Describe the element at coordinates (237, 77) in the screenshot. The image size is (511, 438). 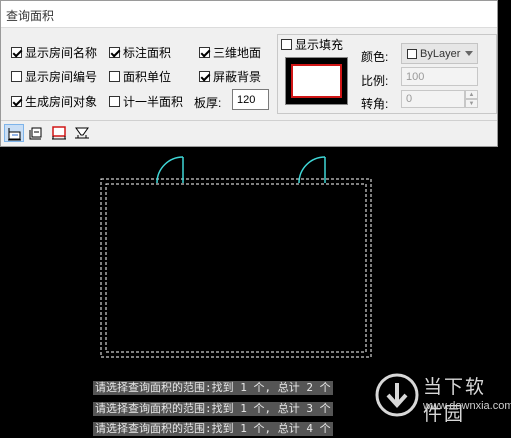
I see `mask-background-label: 屏蔽背景` at that location.